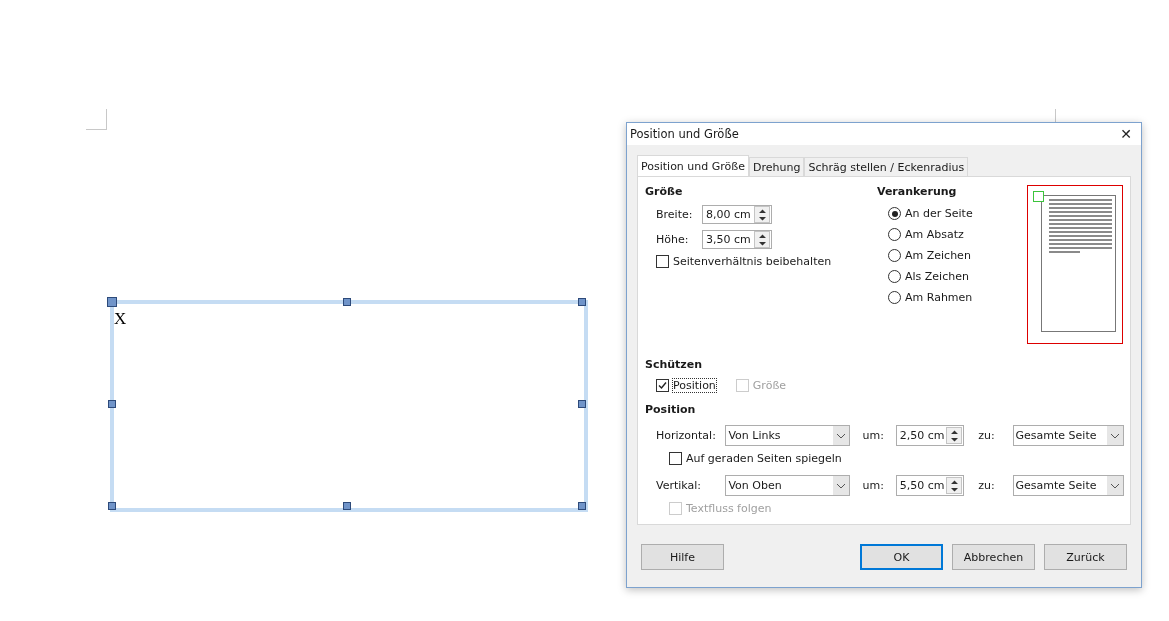 The height and width of the screenshot is (621, 1169). What do you see at coordinates (675, 214) in the screenshot?
I see `field-label: Breite:` at bounding box center [675, 214].